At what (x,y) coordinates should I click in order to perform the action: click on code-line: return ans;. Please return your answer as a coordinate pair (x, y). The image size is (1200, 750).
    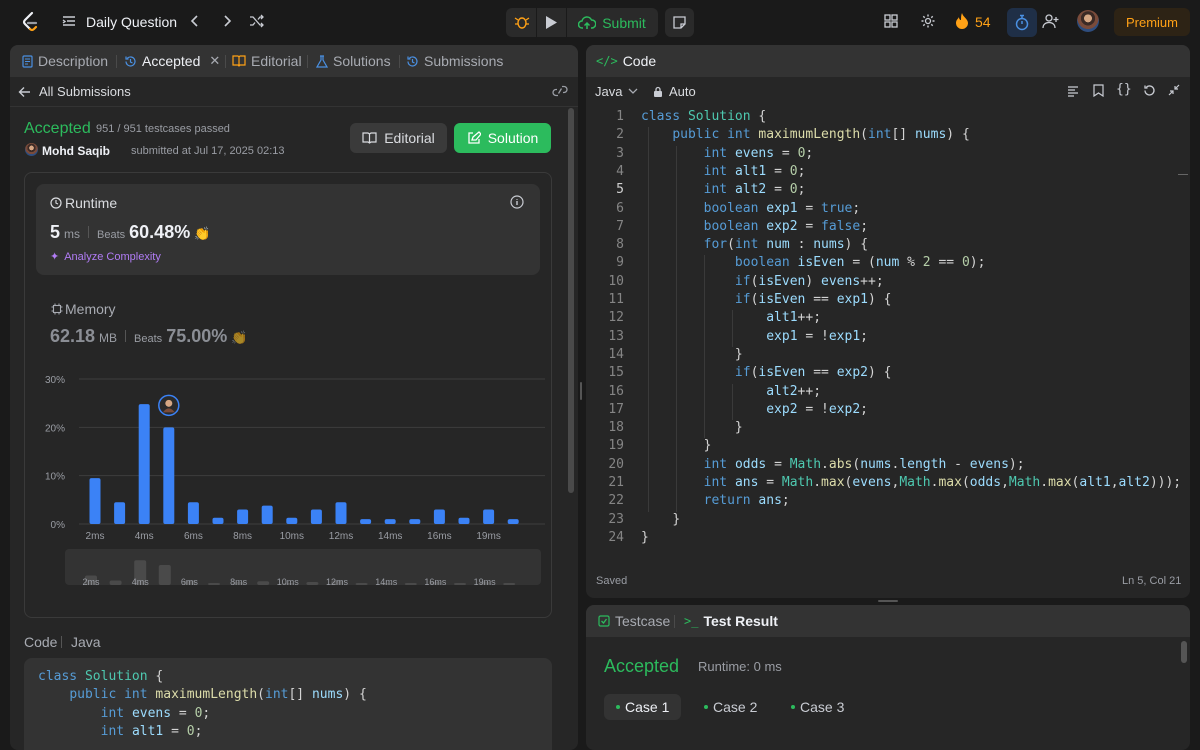
    Looking at the image, I should click on (715, 500).